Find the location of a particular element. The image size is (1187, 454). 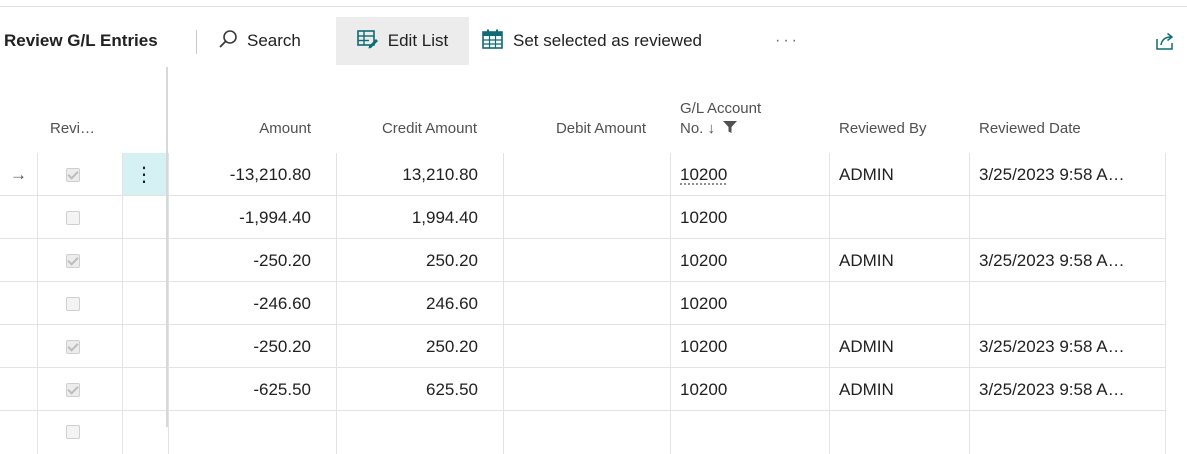

credit-amount-value-cell: 246.60 is located at coordinates (452, 303).